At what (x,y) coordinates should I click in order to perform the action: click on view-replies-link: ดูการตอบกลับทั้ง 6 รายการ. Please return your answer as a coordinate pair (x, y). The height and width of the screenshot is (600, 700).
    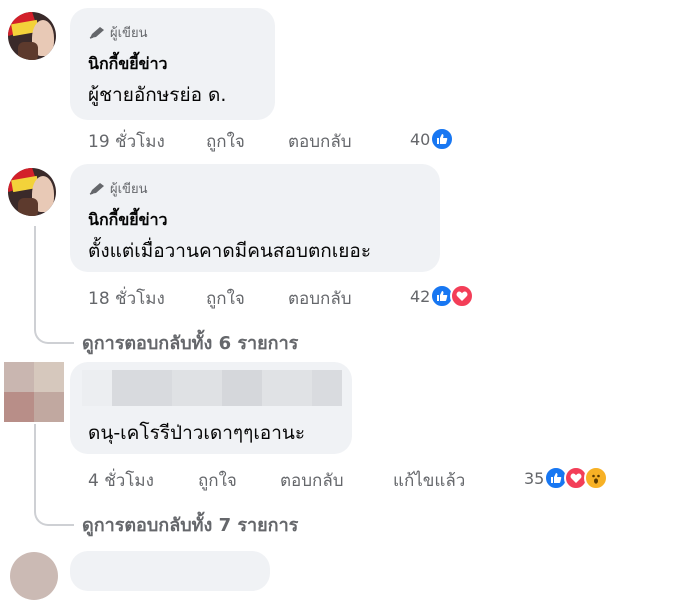
    Looking at the image, I should click on (190, 342).